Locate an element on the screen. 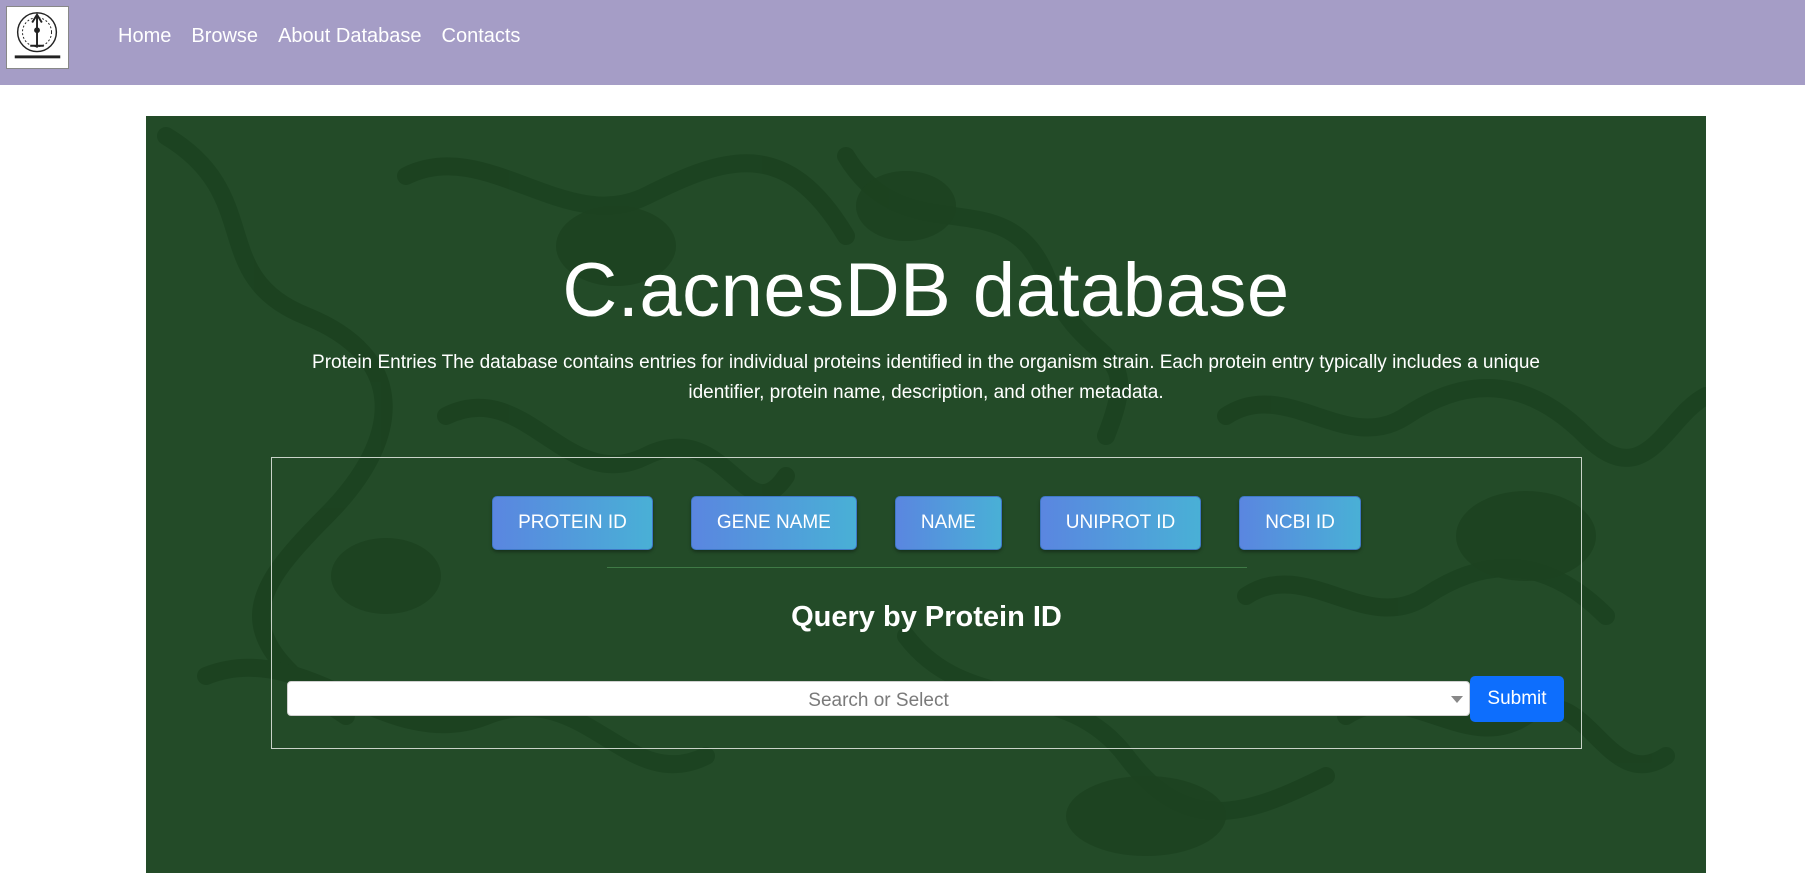  nav-about-database-link: About Database is located at coordinates (349, 36).